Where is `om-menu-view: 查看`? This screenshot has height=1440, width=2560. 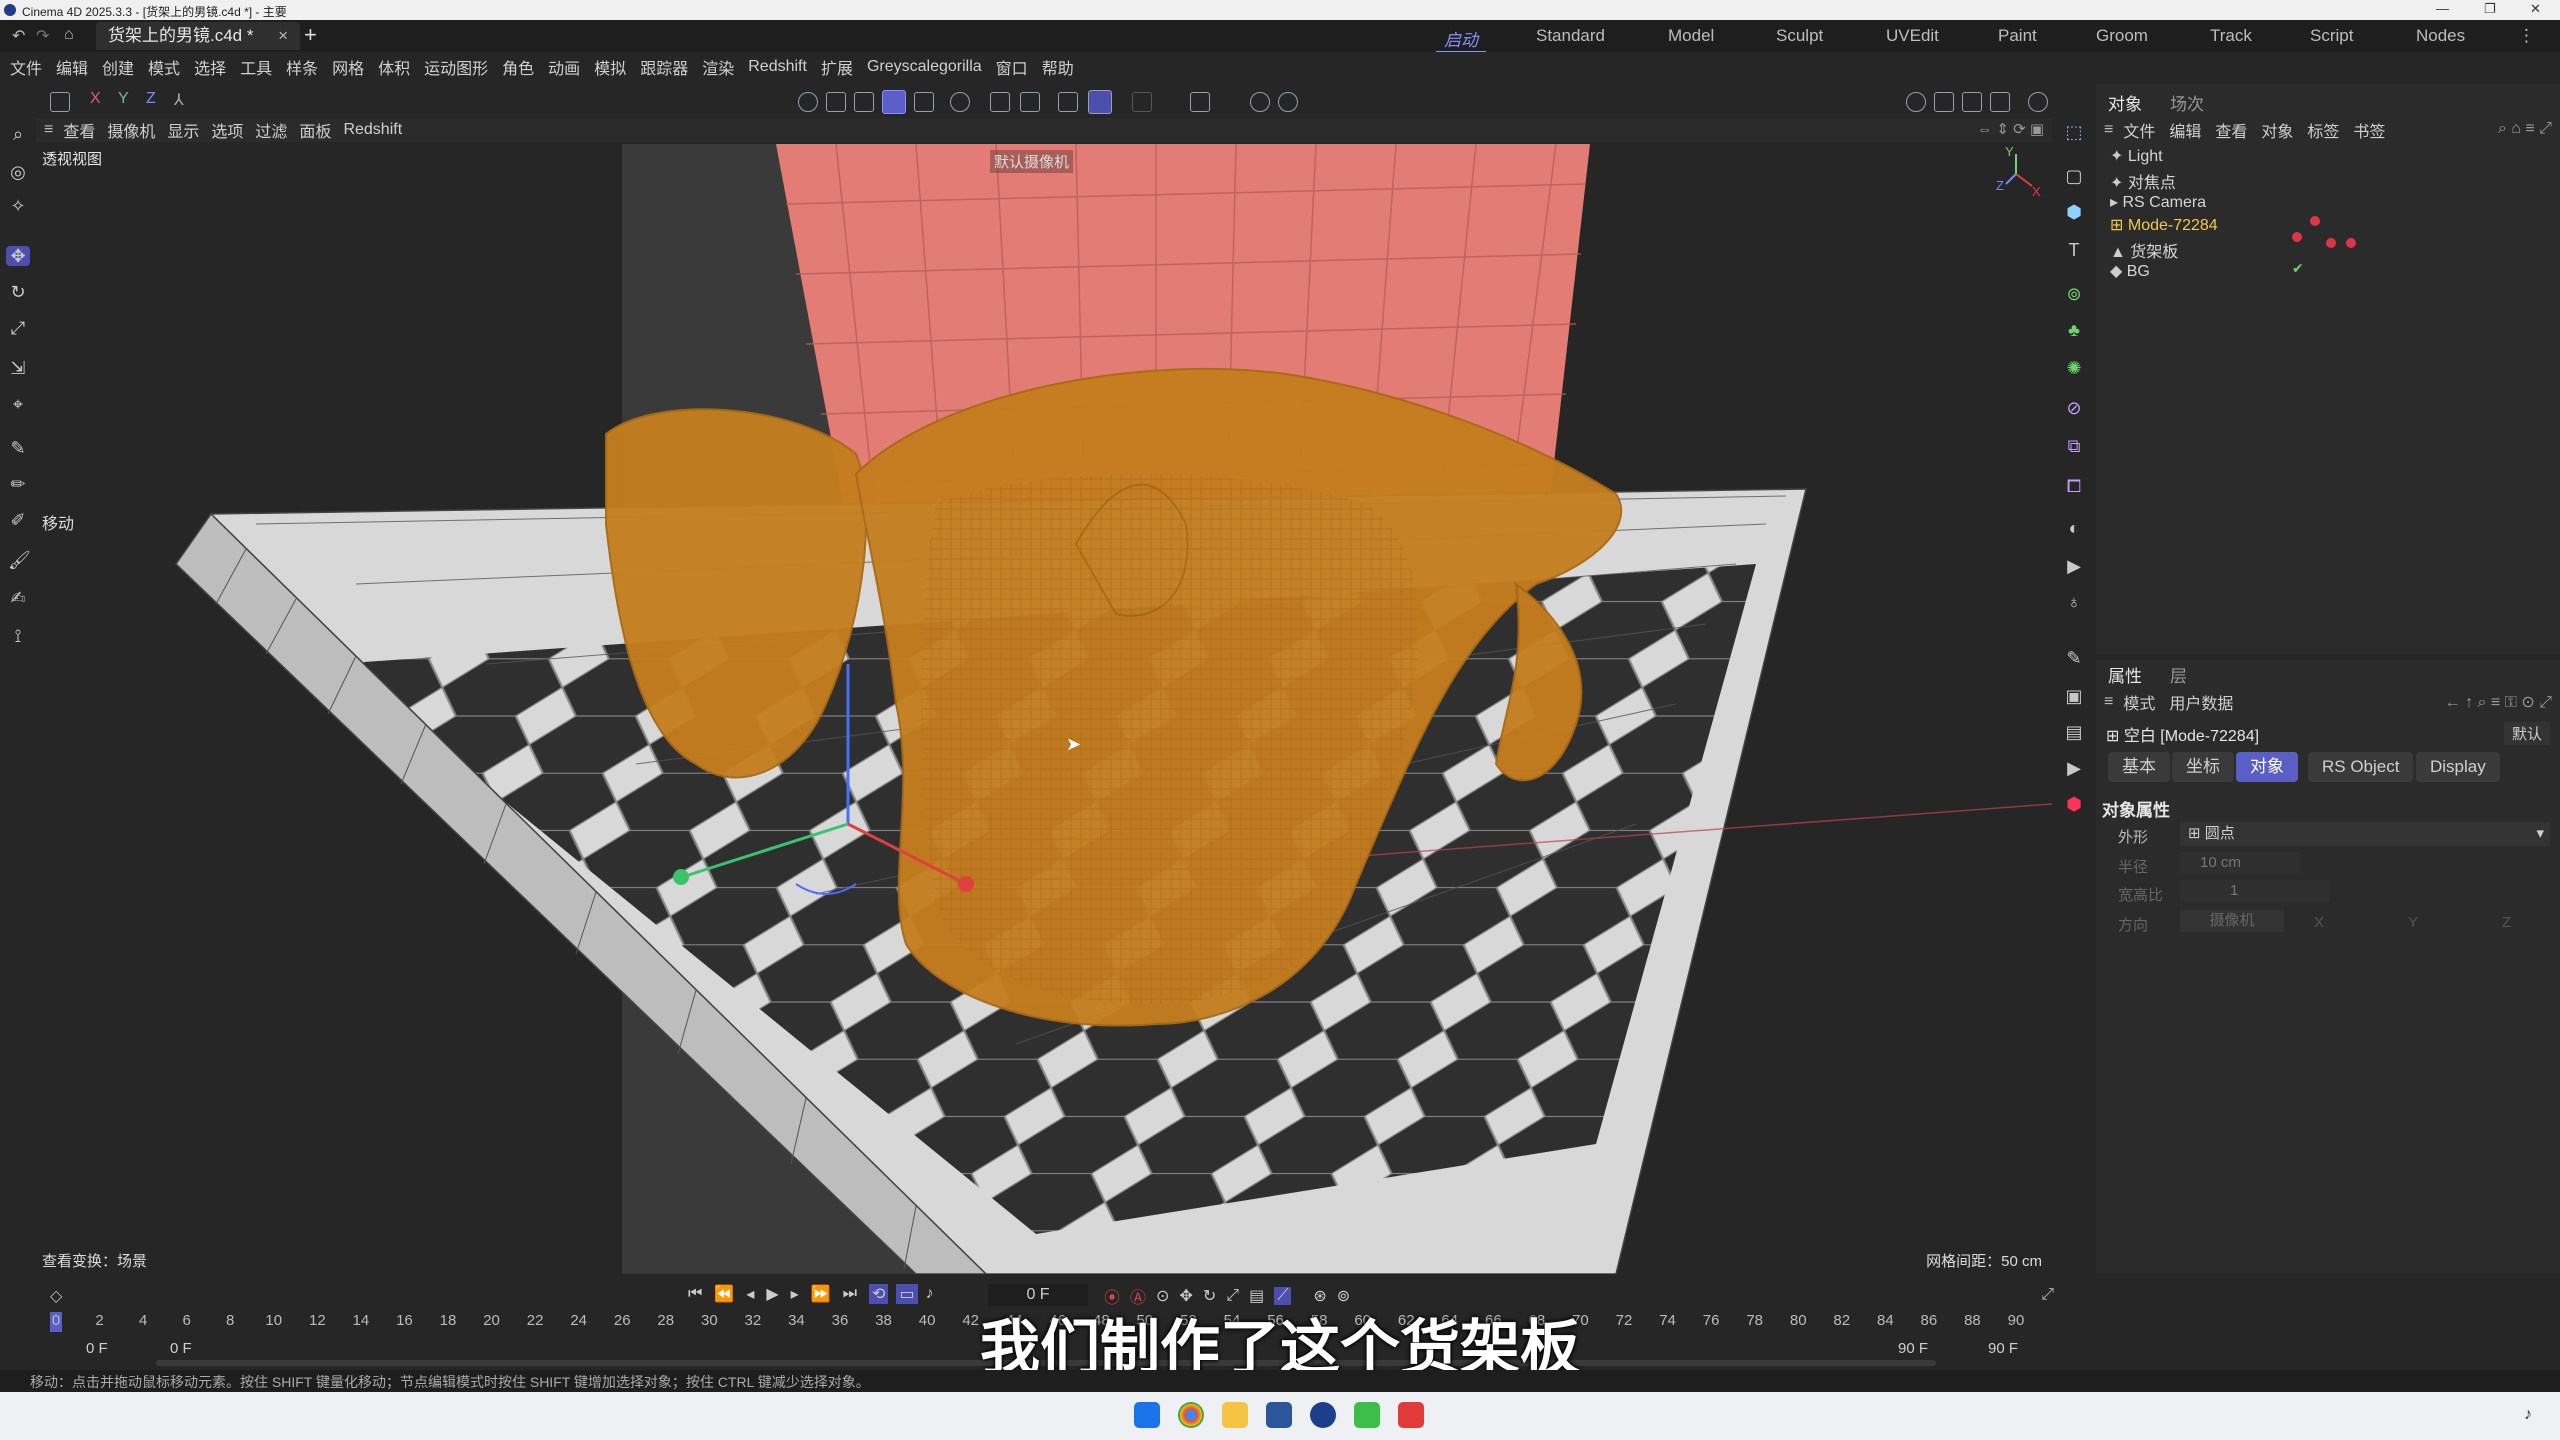 om-menu-view: 查看 is located at coordinates (2231, 130).